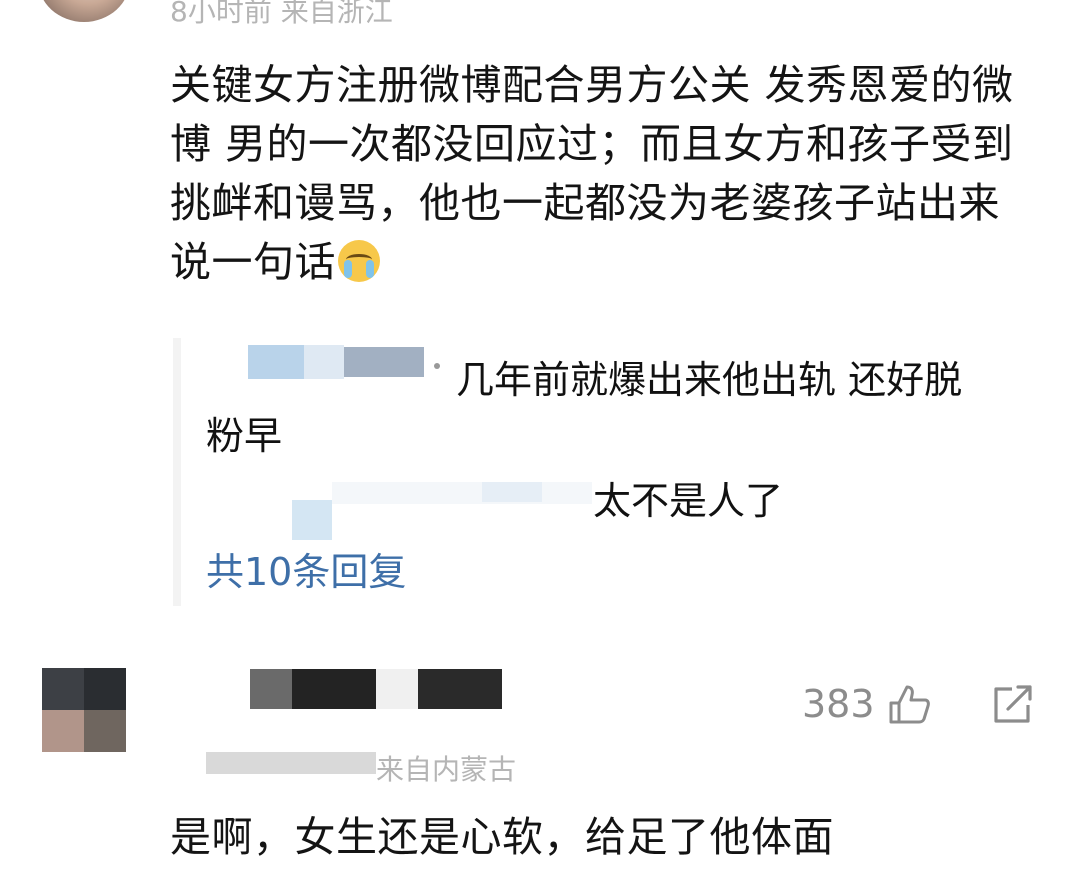 The height and width of the screenshot is (891, 1080). What do you see at coordinates (502, 837) in the screenshot?
I see `comment-text: 是啊，女生还是心软，给足了他体面` at bounding box center [502, 837].